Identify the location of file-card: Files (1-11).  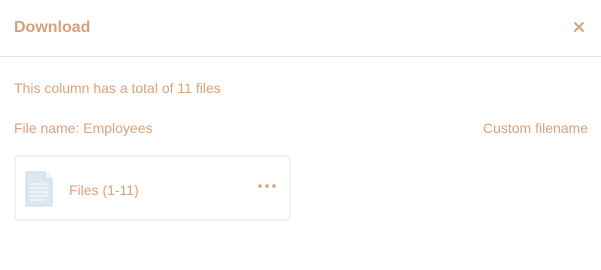
(152, 188).